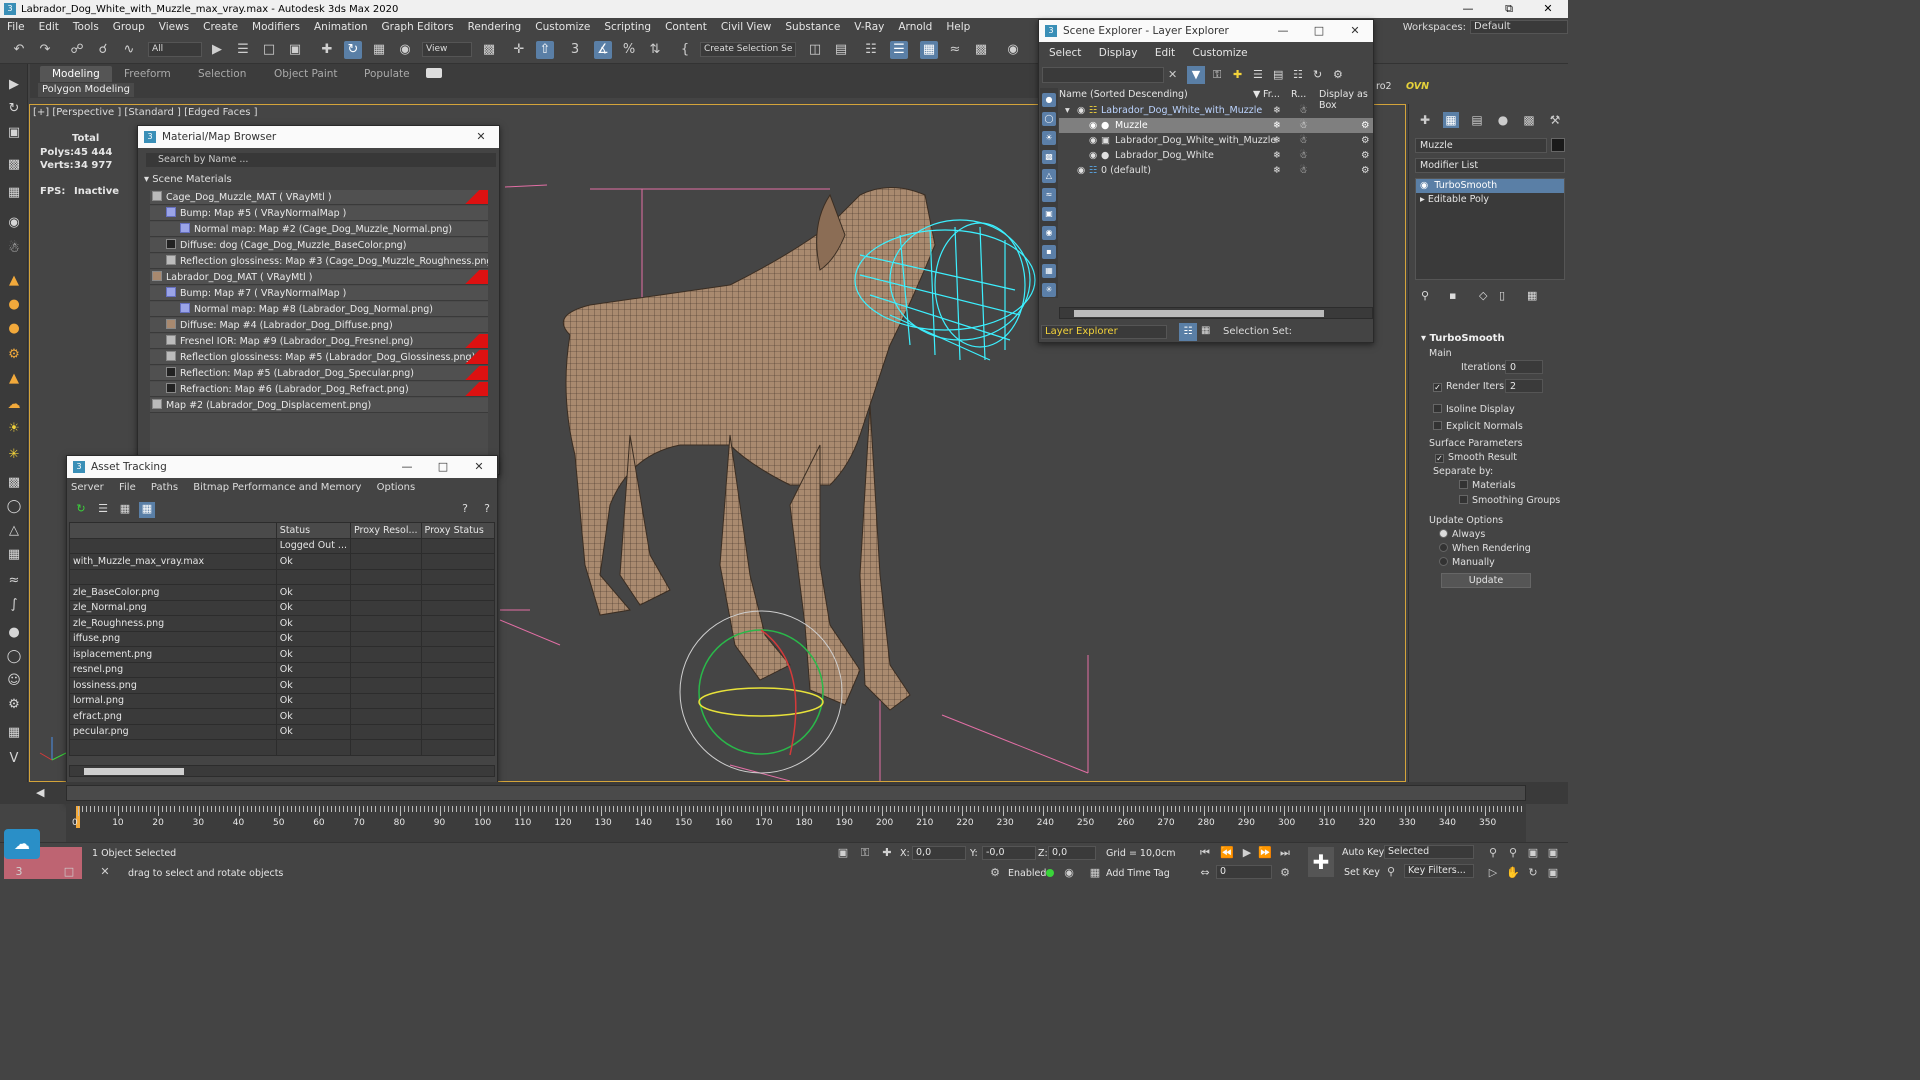 Image resolution: width=1920 pixels, height=1080 pixels. What do you see at coordinates (958, 27) in the screenshot?
I see `menu-help: Help` at bounding box center [958, 27].